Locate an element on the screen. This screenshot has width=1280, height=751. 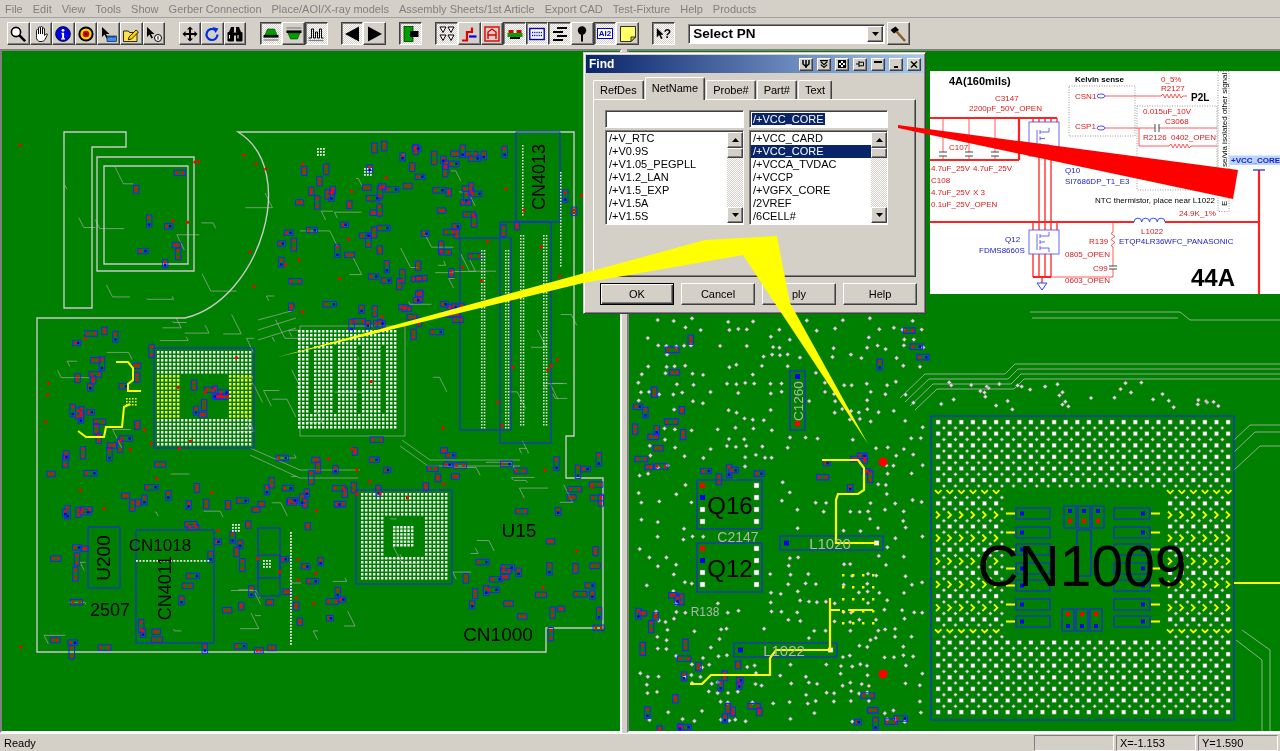
target-icon is located at coordinates (86, 33).